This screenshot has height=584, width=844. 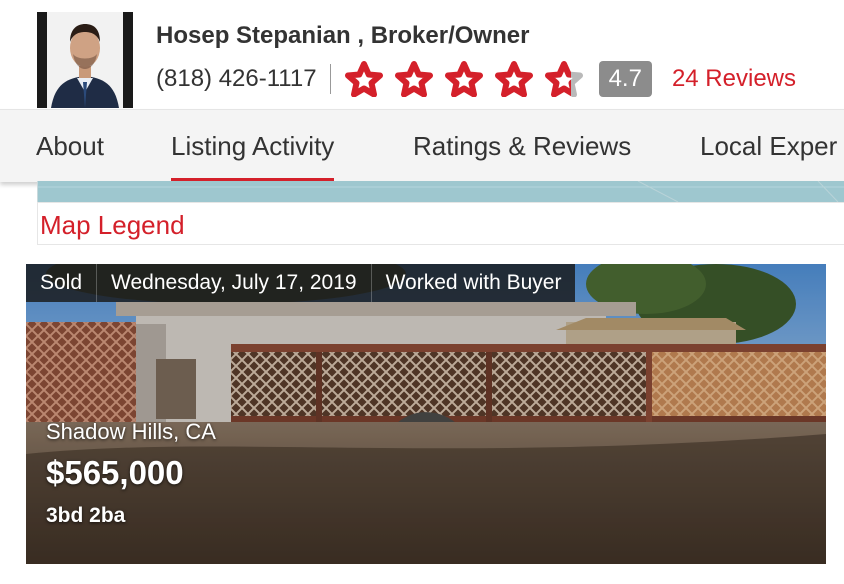 I want to click on tab-local-expertise: Local Exper, so click(x=768, y=146).